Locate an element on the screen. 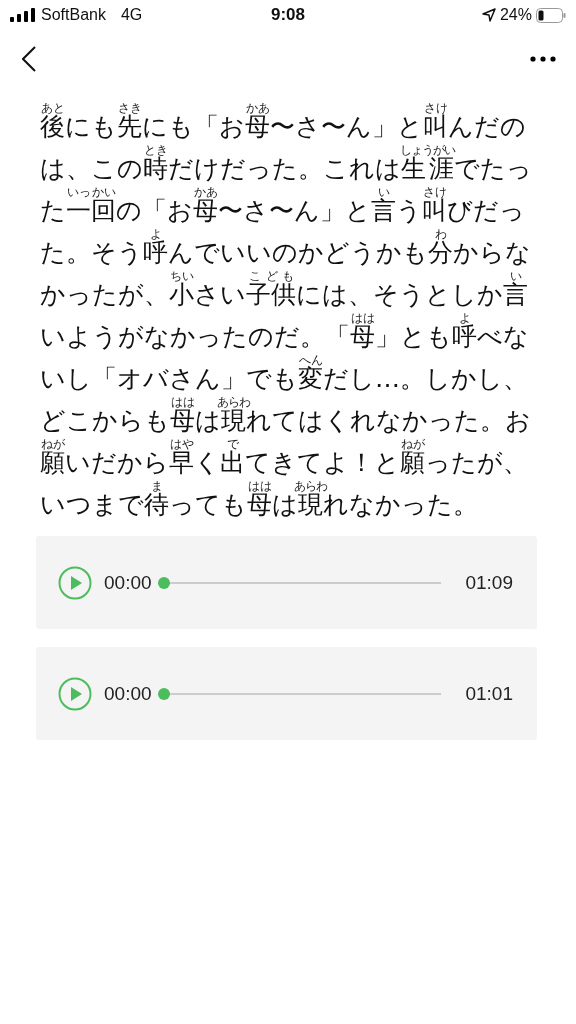 The height and width of the screenshot is (1024, 576). duration-time: 01:09 is located at coordinates (489, 582).